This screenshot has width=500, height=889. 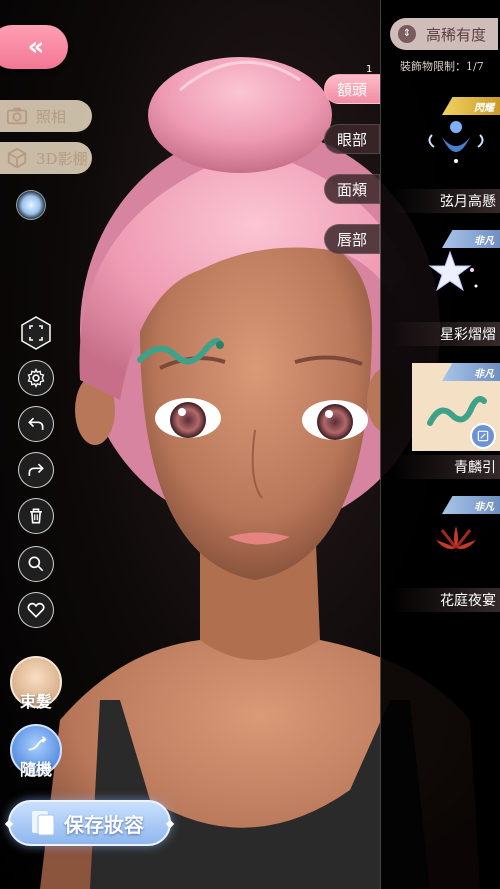 I want to click on tab-forehead-label: 額頭, so click(x=351, y=89).